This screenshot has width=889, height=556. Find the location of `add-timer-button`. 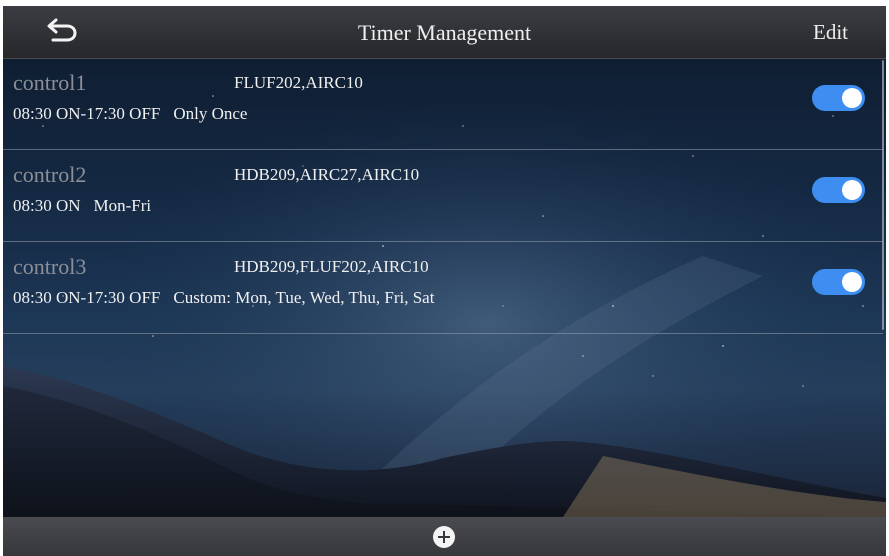

add-timer-button is located at coordinates (444, 537).